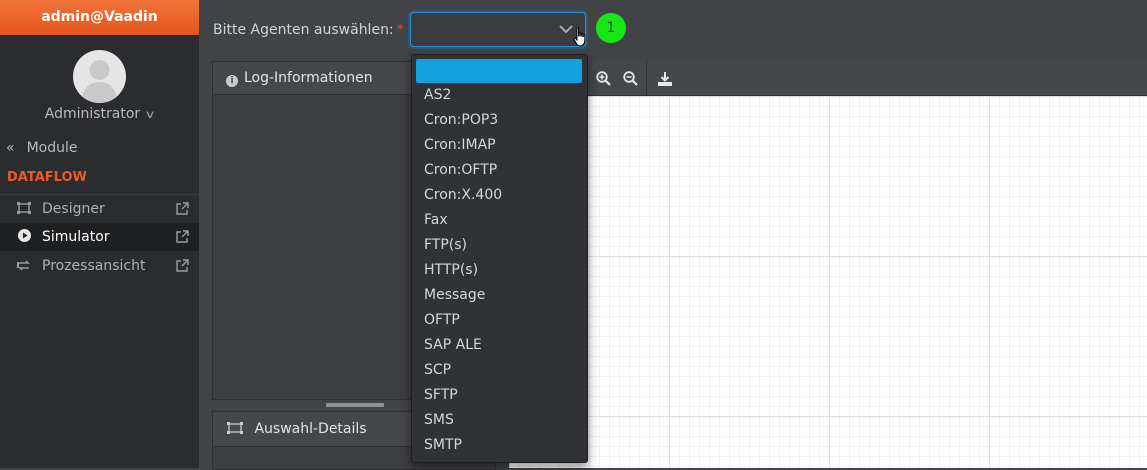 The width and height of the screenshot is (1147, 470). What do you see at coordinates (47, 177) in the screenshot?
I see `section-title: DATAFLOW` at bounding box center [47, 177].